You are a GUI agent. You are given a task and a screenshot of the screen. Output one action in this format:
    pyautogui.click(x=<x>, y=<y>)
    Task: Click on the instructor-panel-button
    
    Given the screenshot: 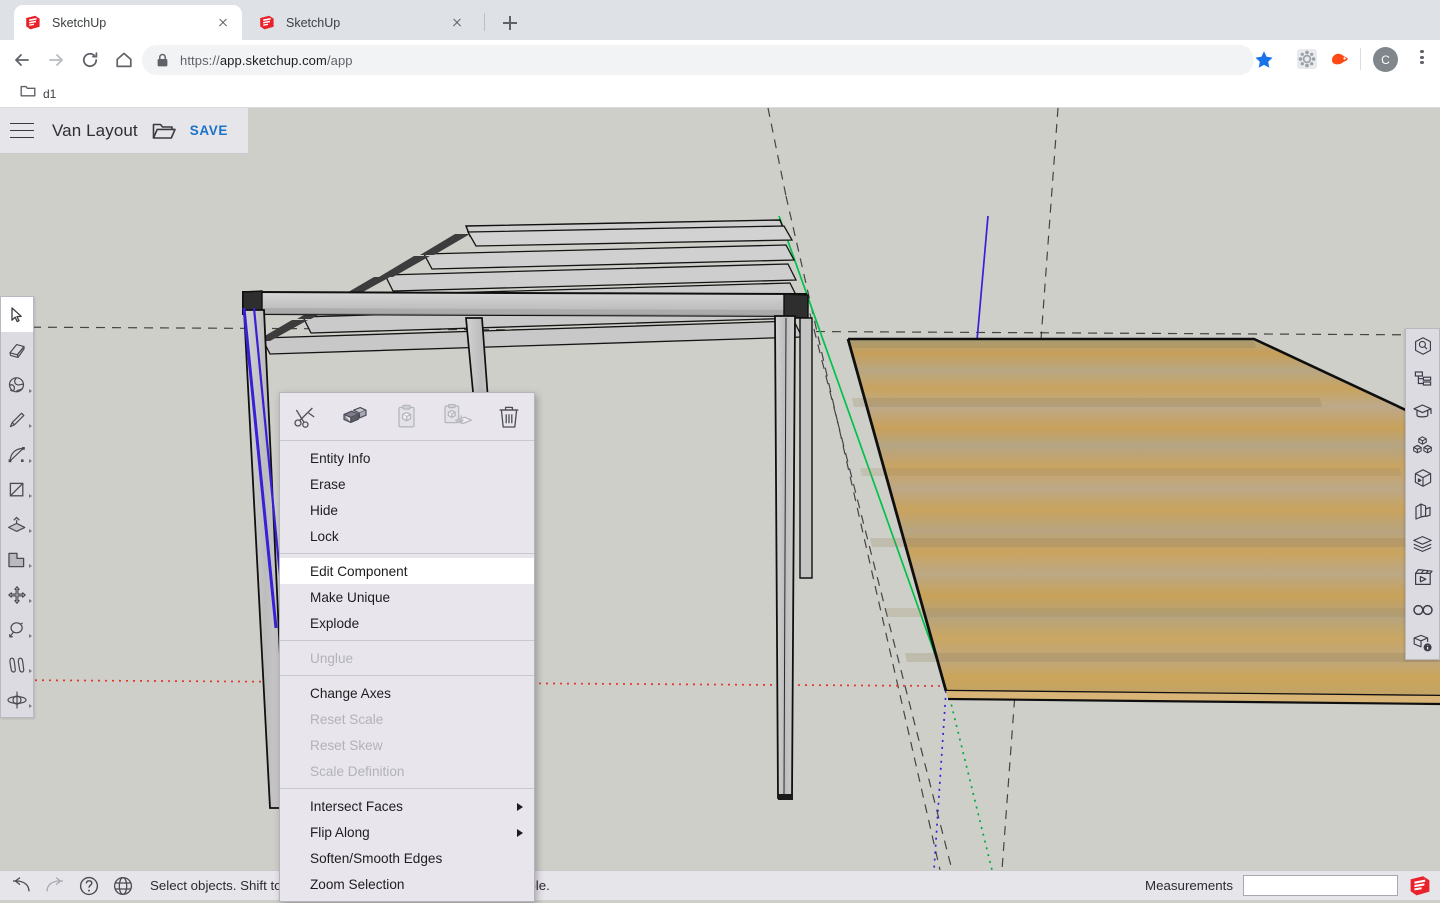 What is the action you would take?
    pyautogui.click(x=1422, y=411)
    